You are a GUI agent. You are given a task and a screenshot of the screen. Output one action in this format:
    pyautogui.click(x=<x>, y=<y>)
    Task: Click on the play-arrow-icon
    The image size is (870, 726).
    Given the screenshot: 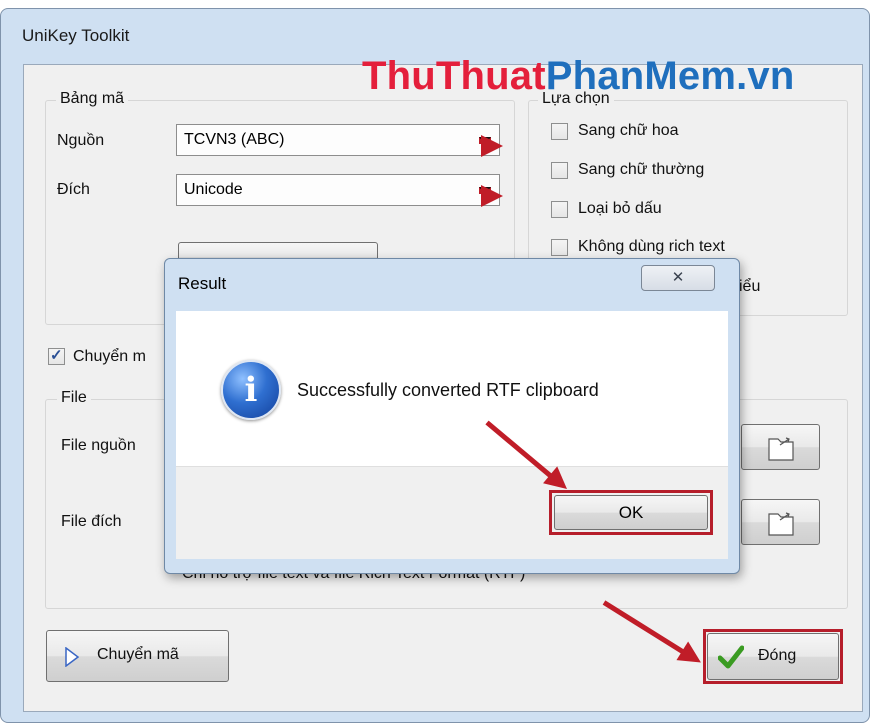 What is the action you would take?
    pyautogui.click(x=72, y=657)
    